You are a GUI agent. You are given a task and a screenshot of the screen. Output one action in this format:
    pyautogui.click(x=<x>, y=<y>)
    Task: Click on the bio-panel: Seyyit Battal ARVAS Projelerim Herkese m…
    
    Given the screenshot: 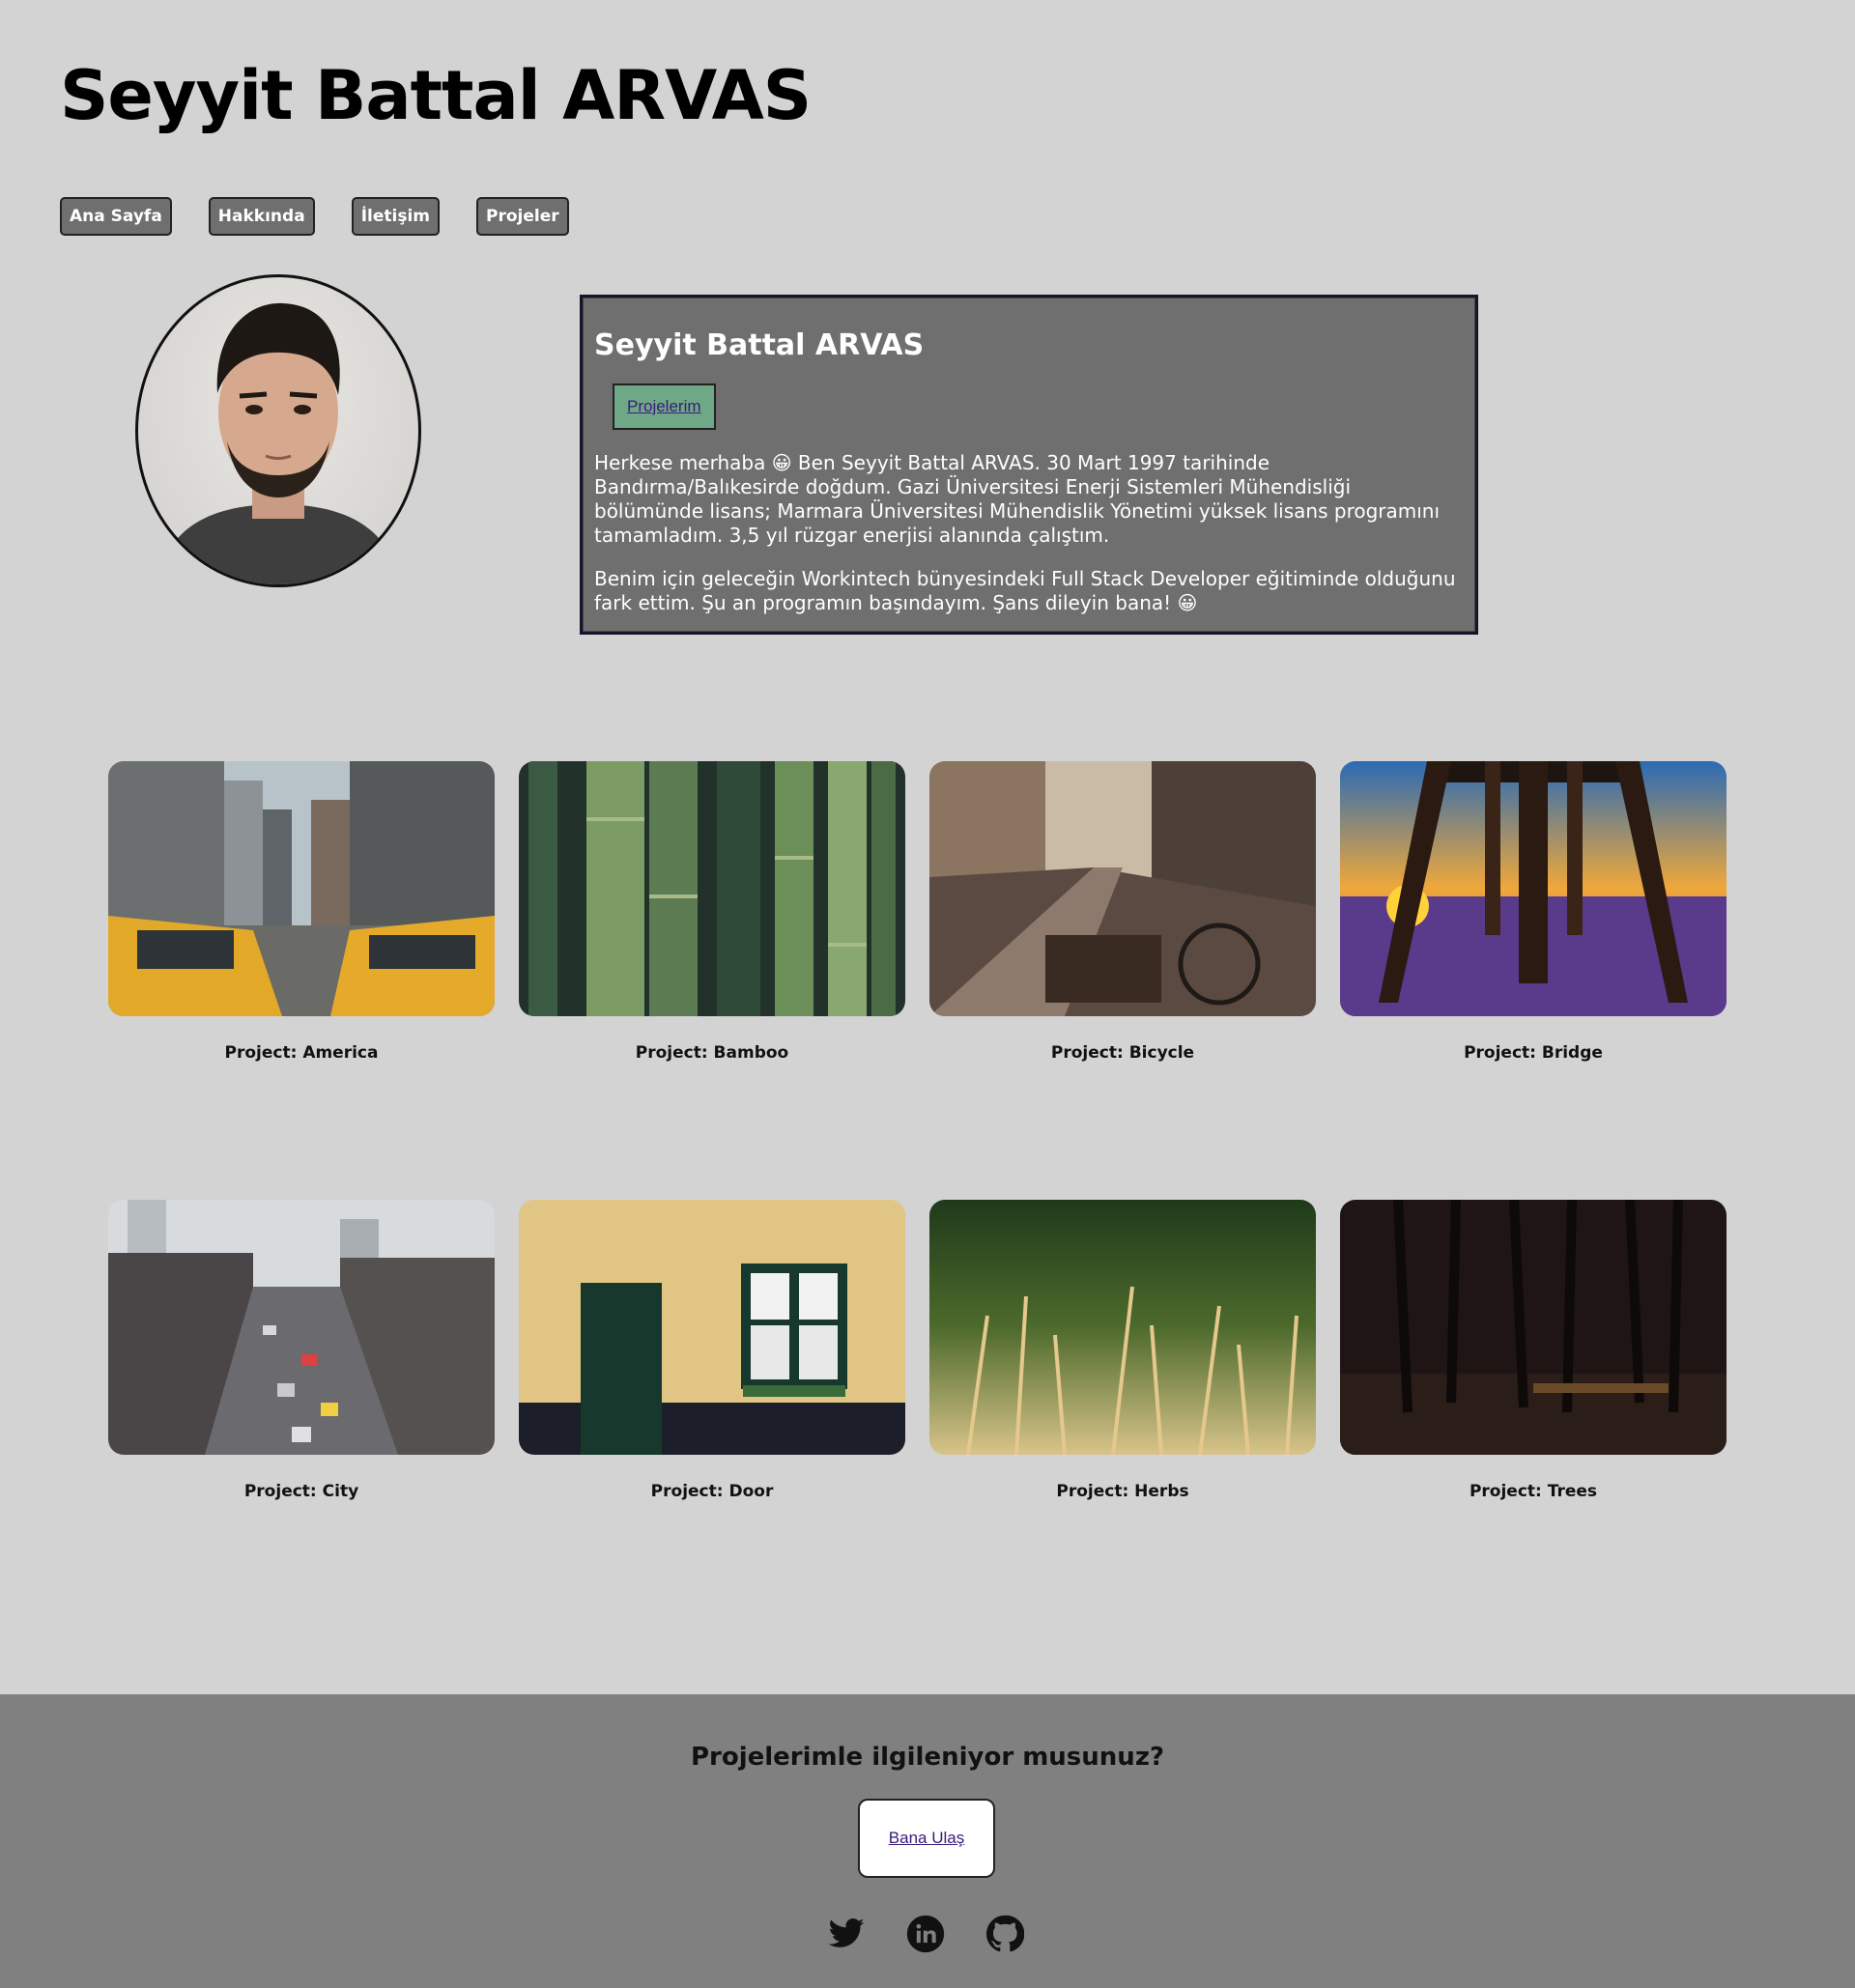 What is the action you would take?
    pyautogui.click(x=1029, y=465)
    